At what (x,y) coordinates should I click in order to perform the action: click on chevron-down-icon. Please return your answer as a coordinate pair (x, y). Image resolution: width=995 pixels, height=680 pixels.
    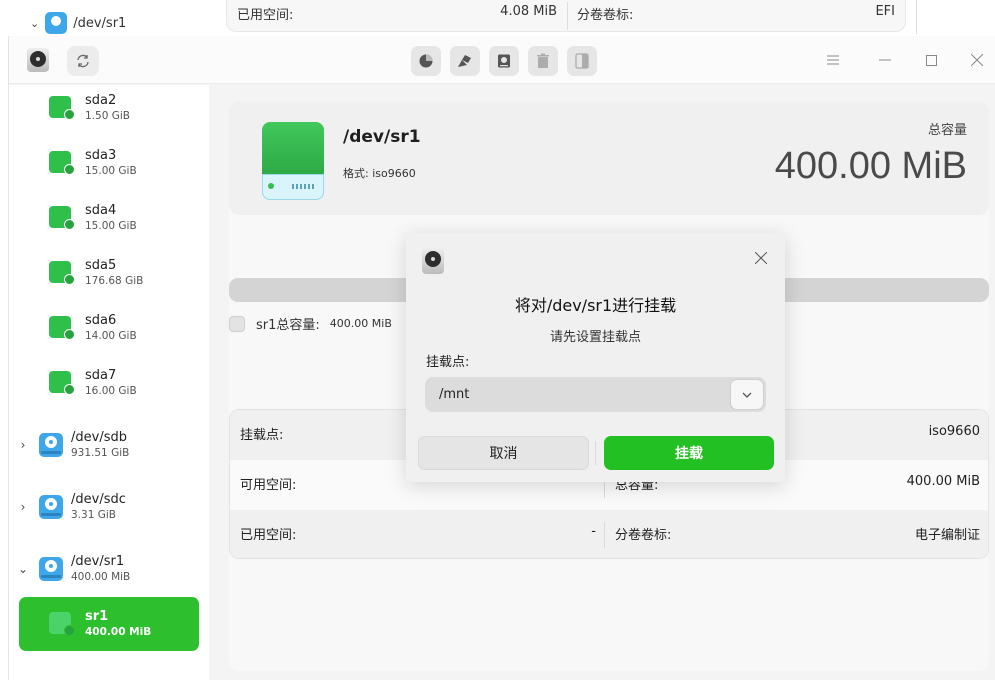
    Looking at the image, I should click on (747, 395).